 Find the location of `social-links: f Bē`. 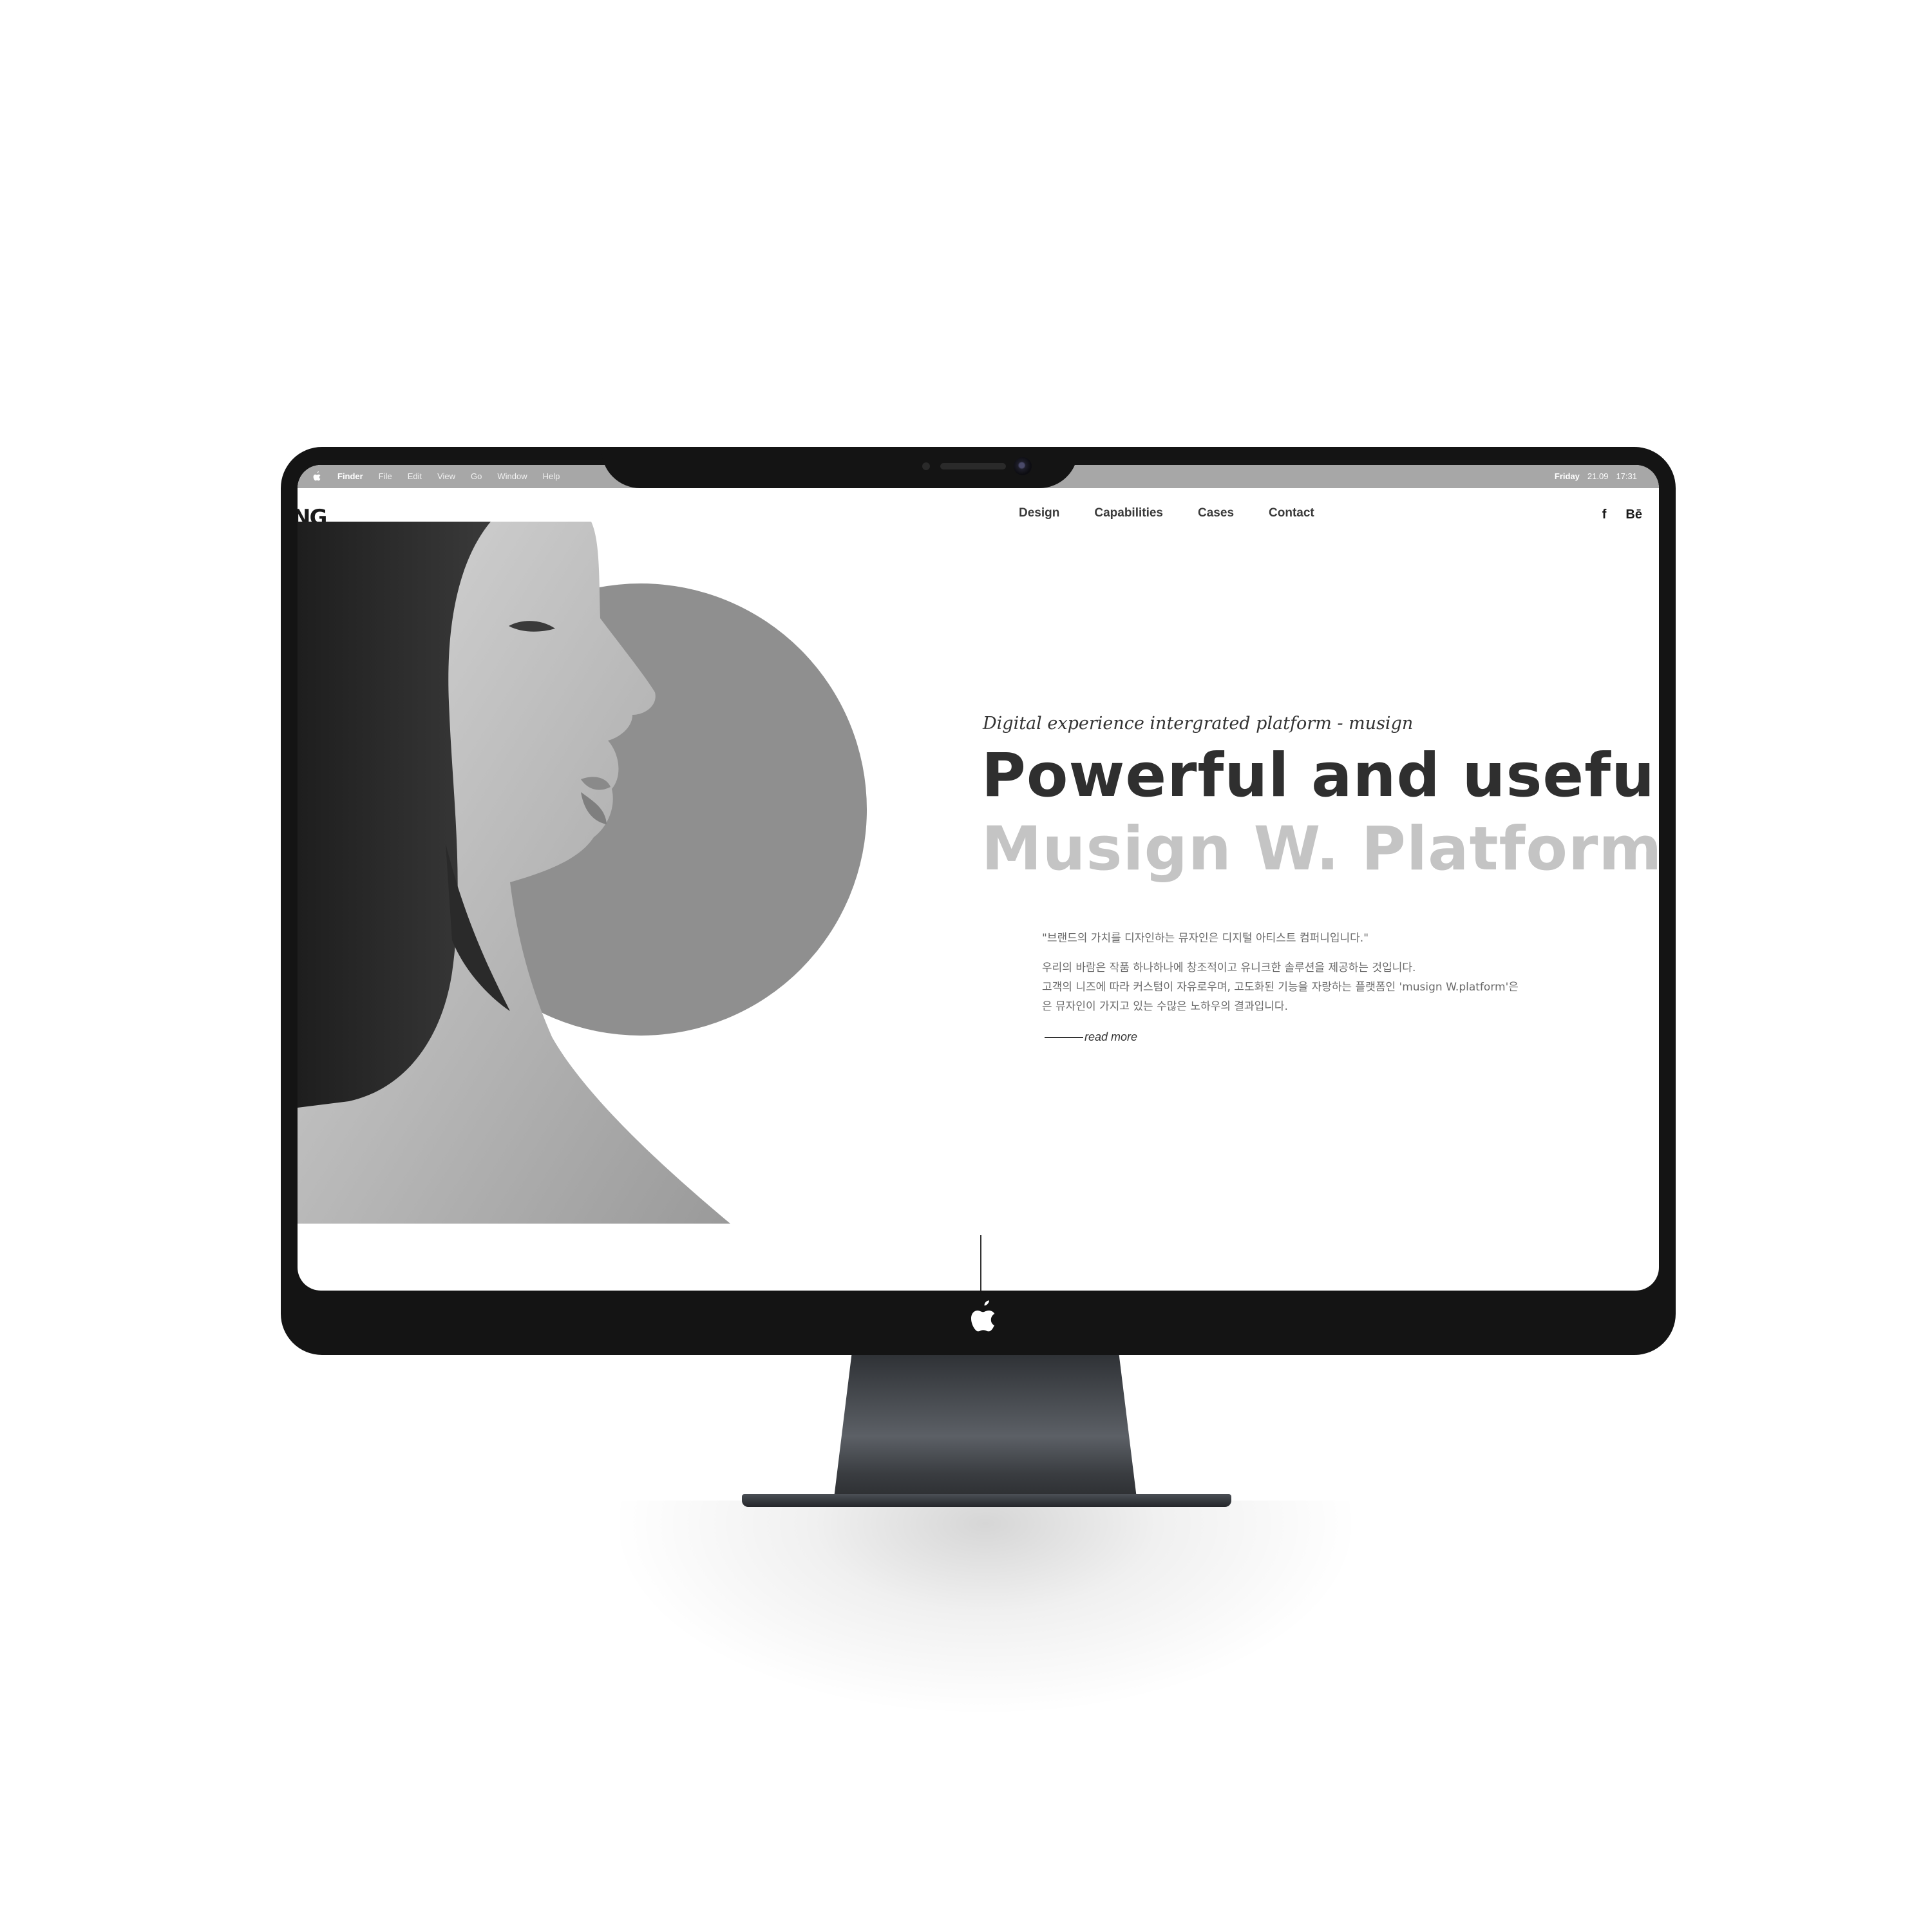

social-links: f Bē is located at coordinates (1622, 514).